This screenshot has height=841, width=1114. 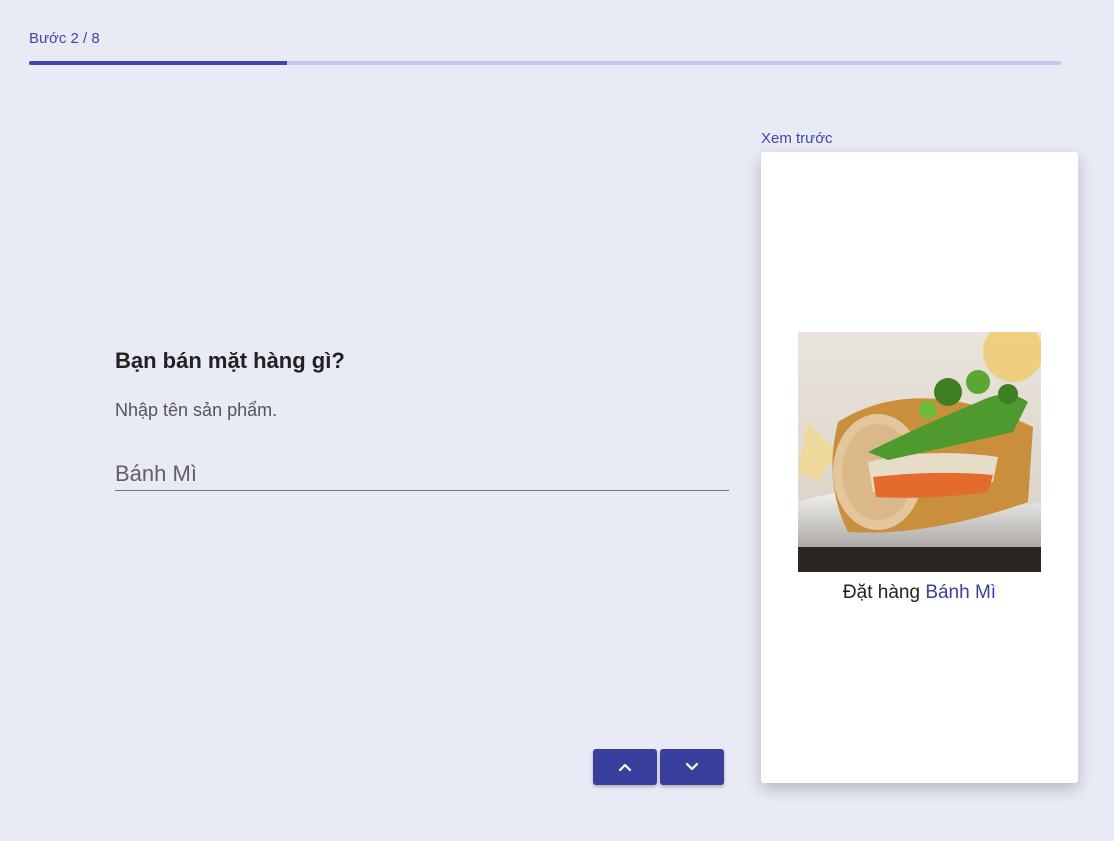 I want to click on progress-bar, so click(x=545, y=63).